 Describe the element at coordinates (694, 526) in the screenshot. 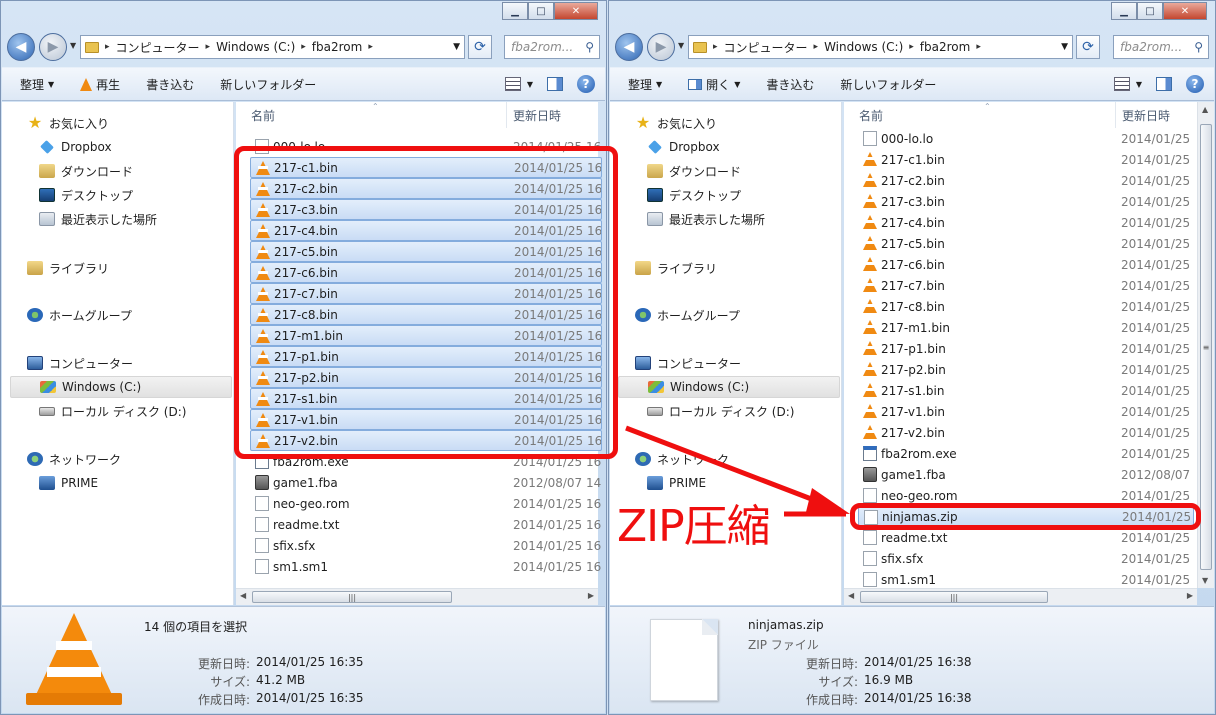

I see `annotation-label: ZIP圧縮` at that location.